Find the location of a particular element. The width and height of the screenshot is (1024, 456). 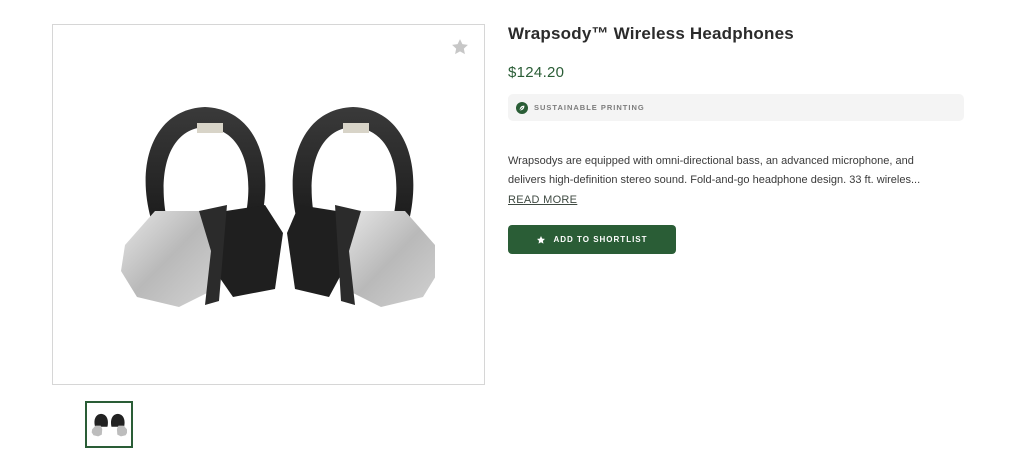

headphones-image is located at coordinates (278, 207).